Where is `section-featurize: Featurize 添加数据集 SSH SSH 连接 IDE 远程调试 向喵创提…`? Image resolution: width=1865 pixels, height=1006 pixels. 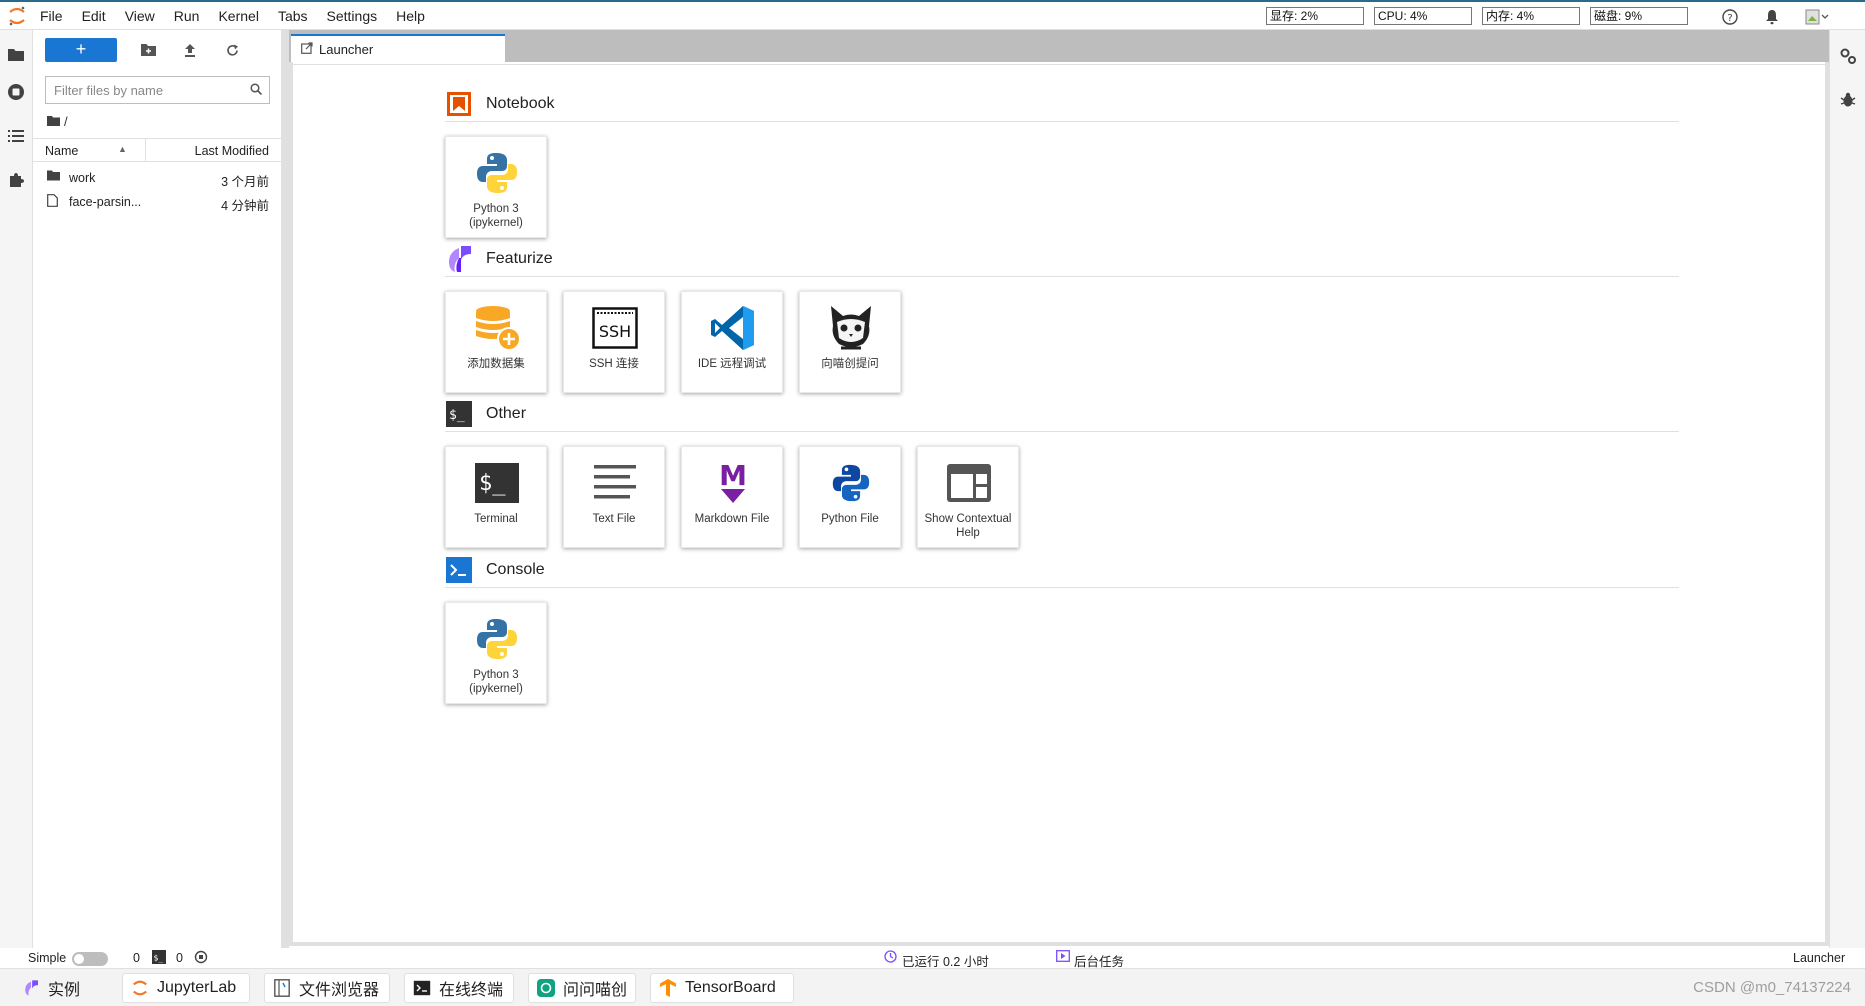
section-featurize: Featurize 添加数据集 SSH SSH 连接 IDE 远程调试 向喵创提… is located at coordinates (1062, 317).